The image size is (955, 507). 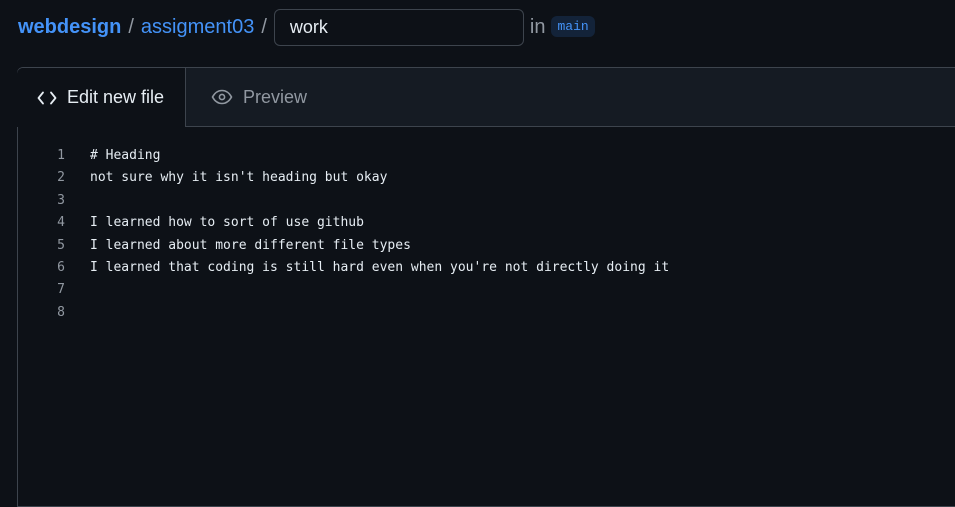 What do you see at coordinates (486, 178) in the screenshot?
I see `code-line: 2 not sure why it isn't heading but okay` at bounding box center [486, 178].